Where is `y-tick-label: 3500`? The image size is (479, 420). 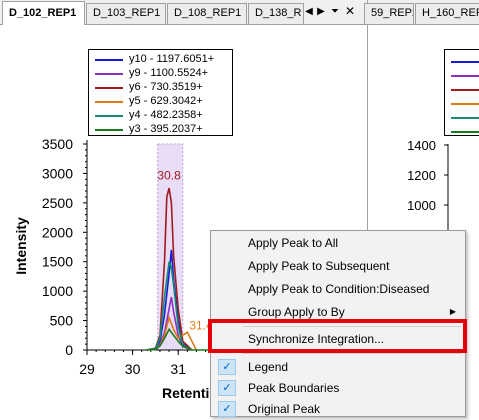
y-tick-label: 3500 is located at coordinates (57, 144).